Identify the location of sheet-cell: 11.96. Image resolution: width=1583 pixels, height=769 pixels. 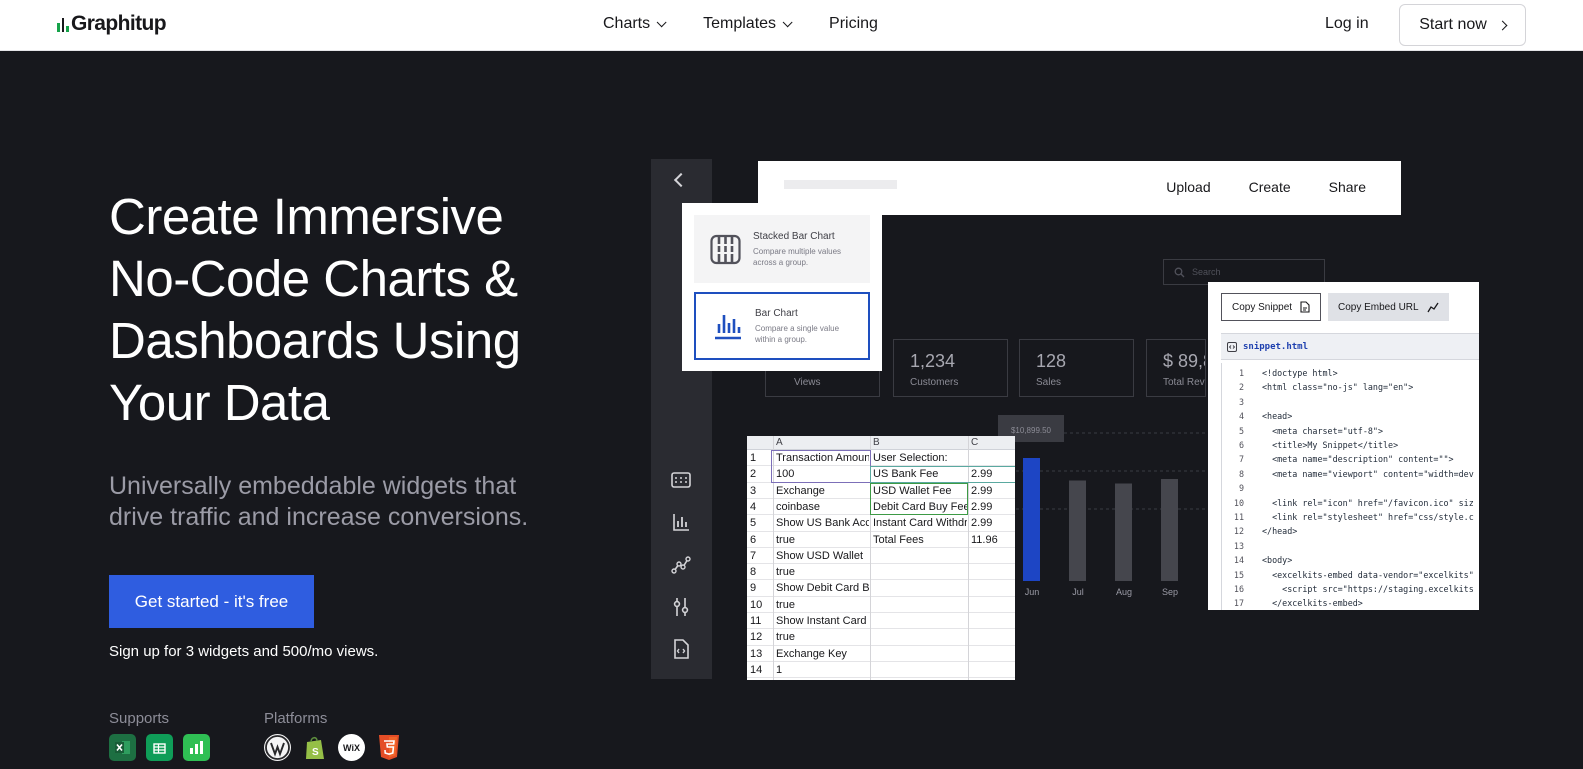
(984, 539).